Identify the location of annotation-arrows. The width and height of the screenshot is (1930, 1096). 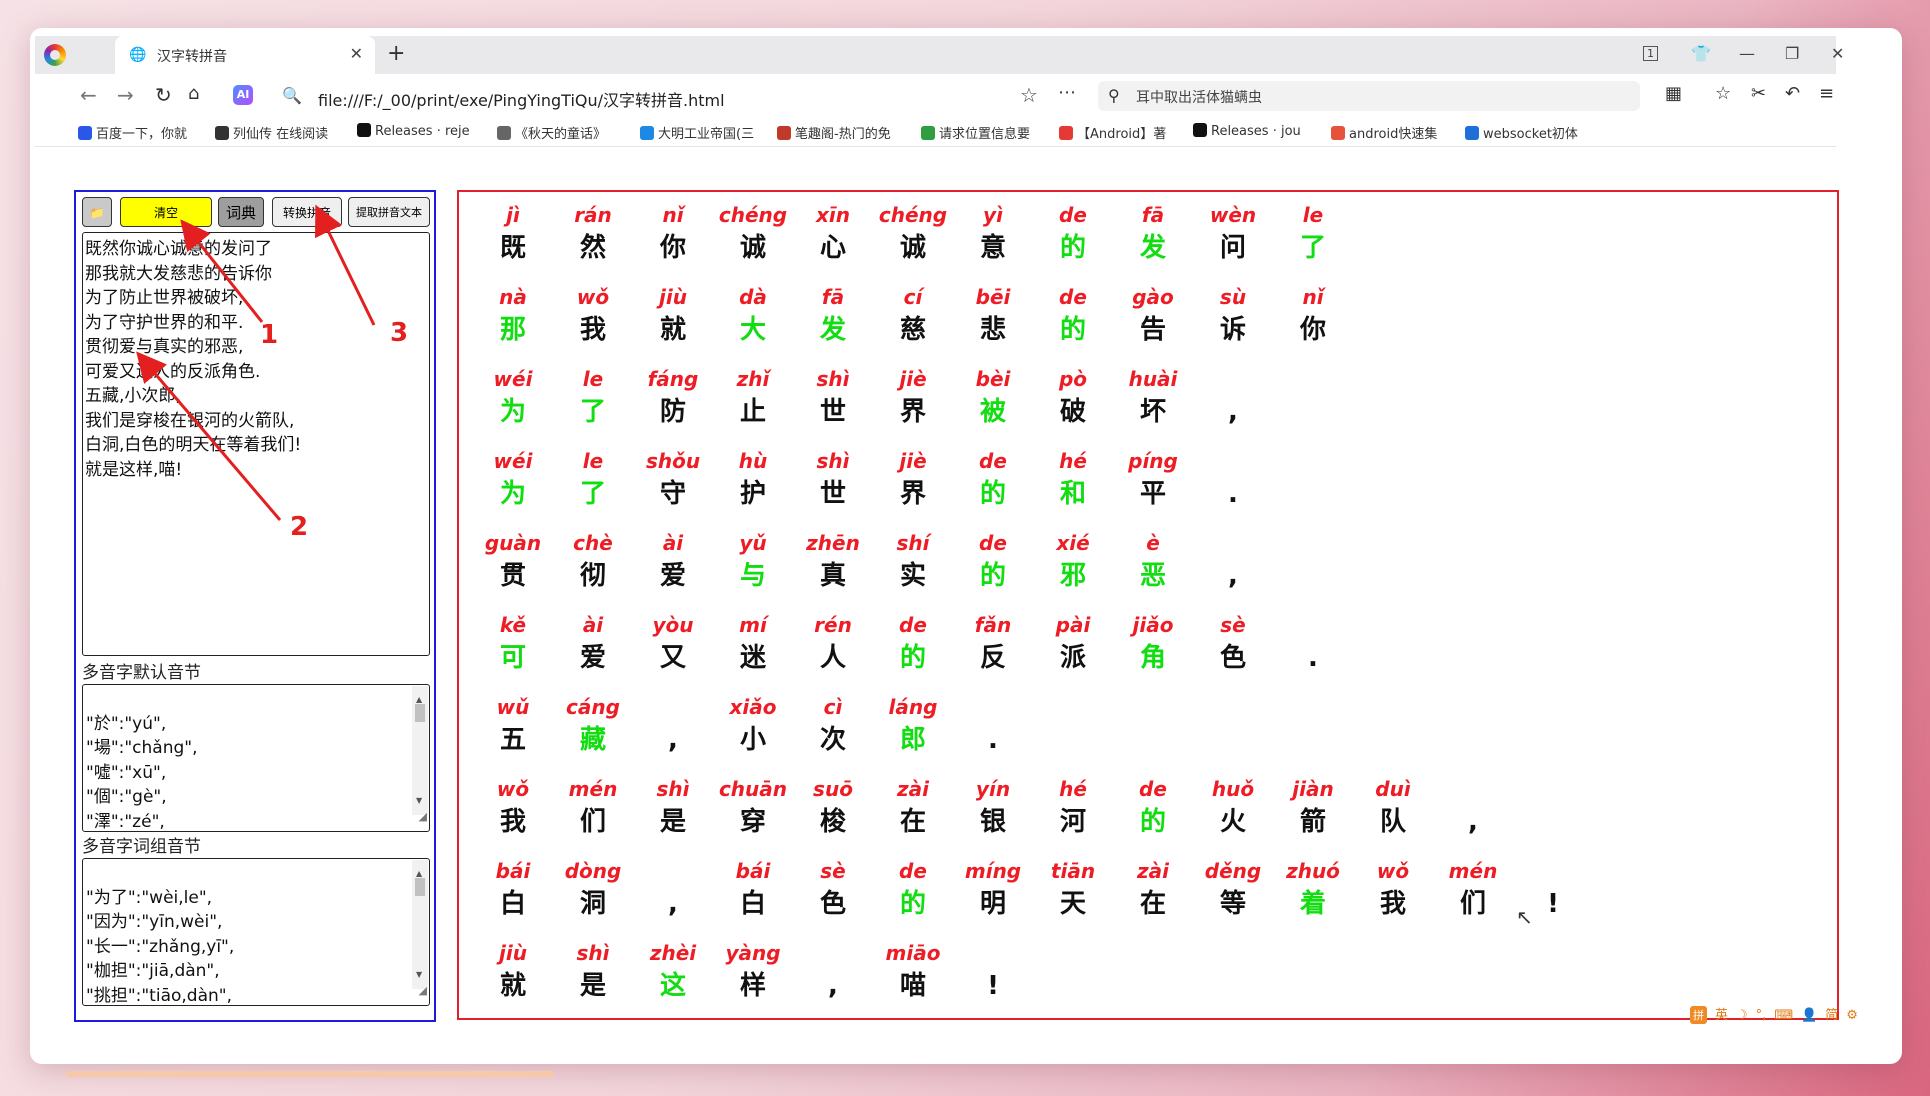
(256, 362).